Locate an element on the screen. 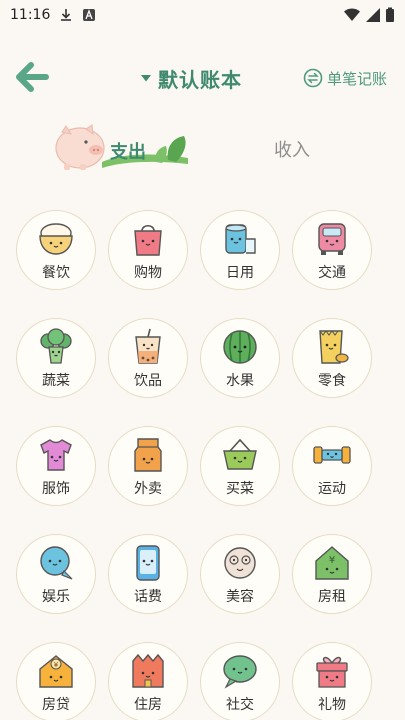  category-label: 房贷 is located at coordinates (56, 705).